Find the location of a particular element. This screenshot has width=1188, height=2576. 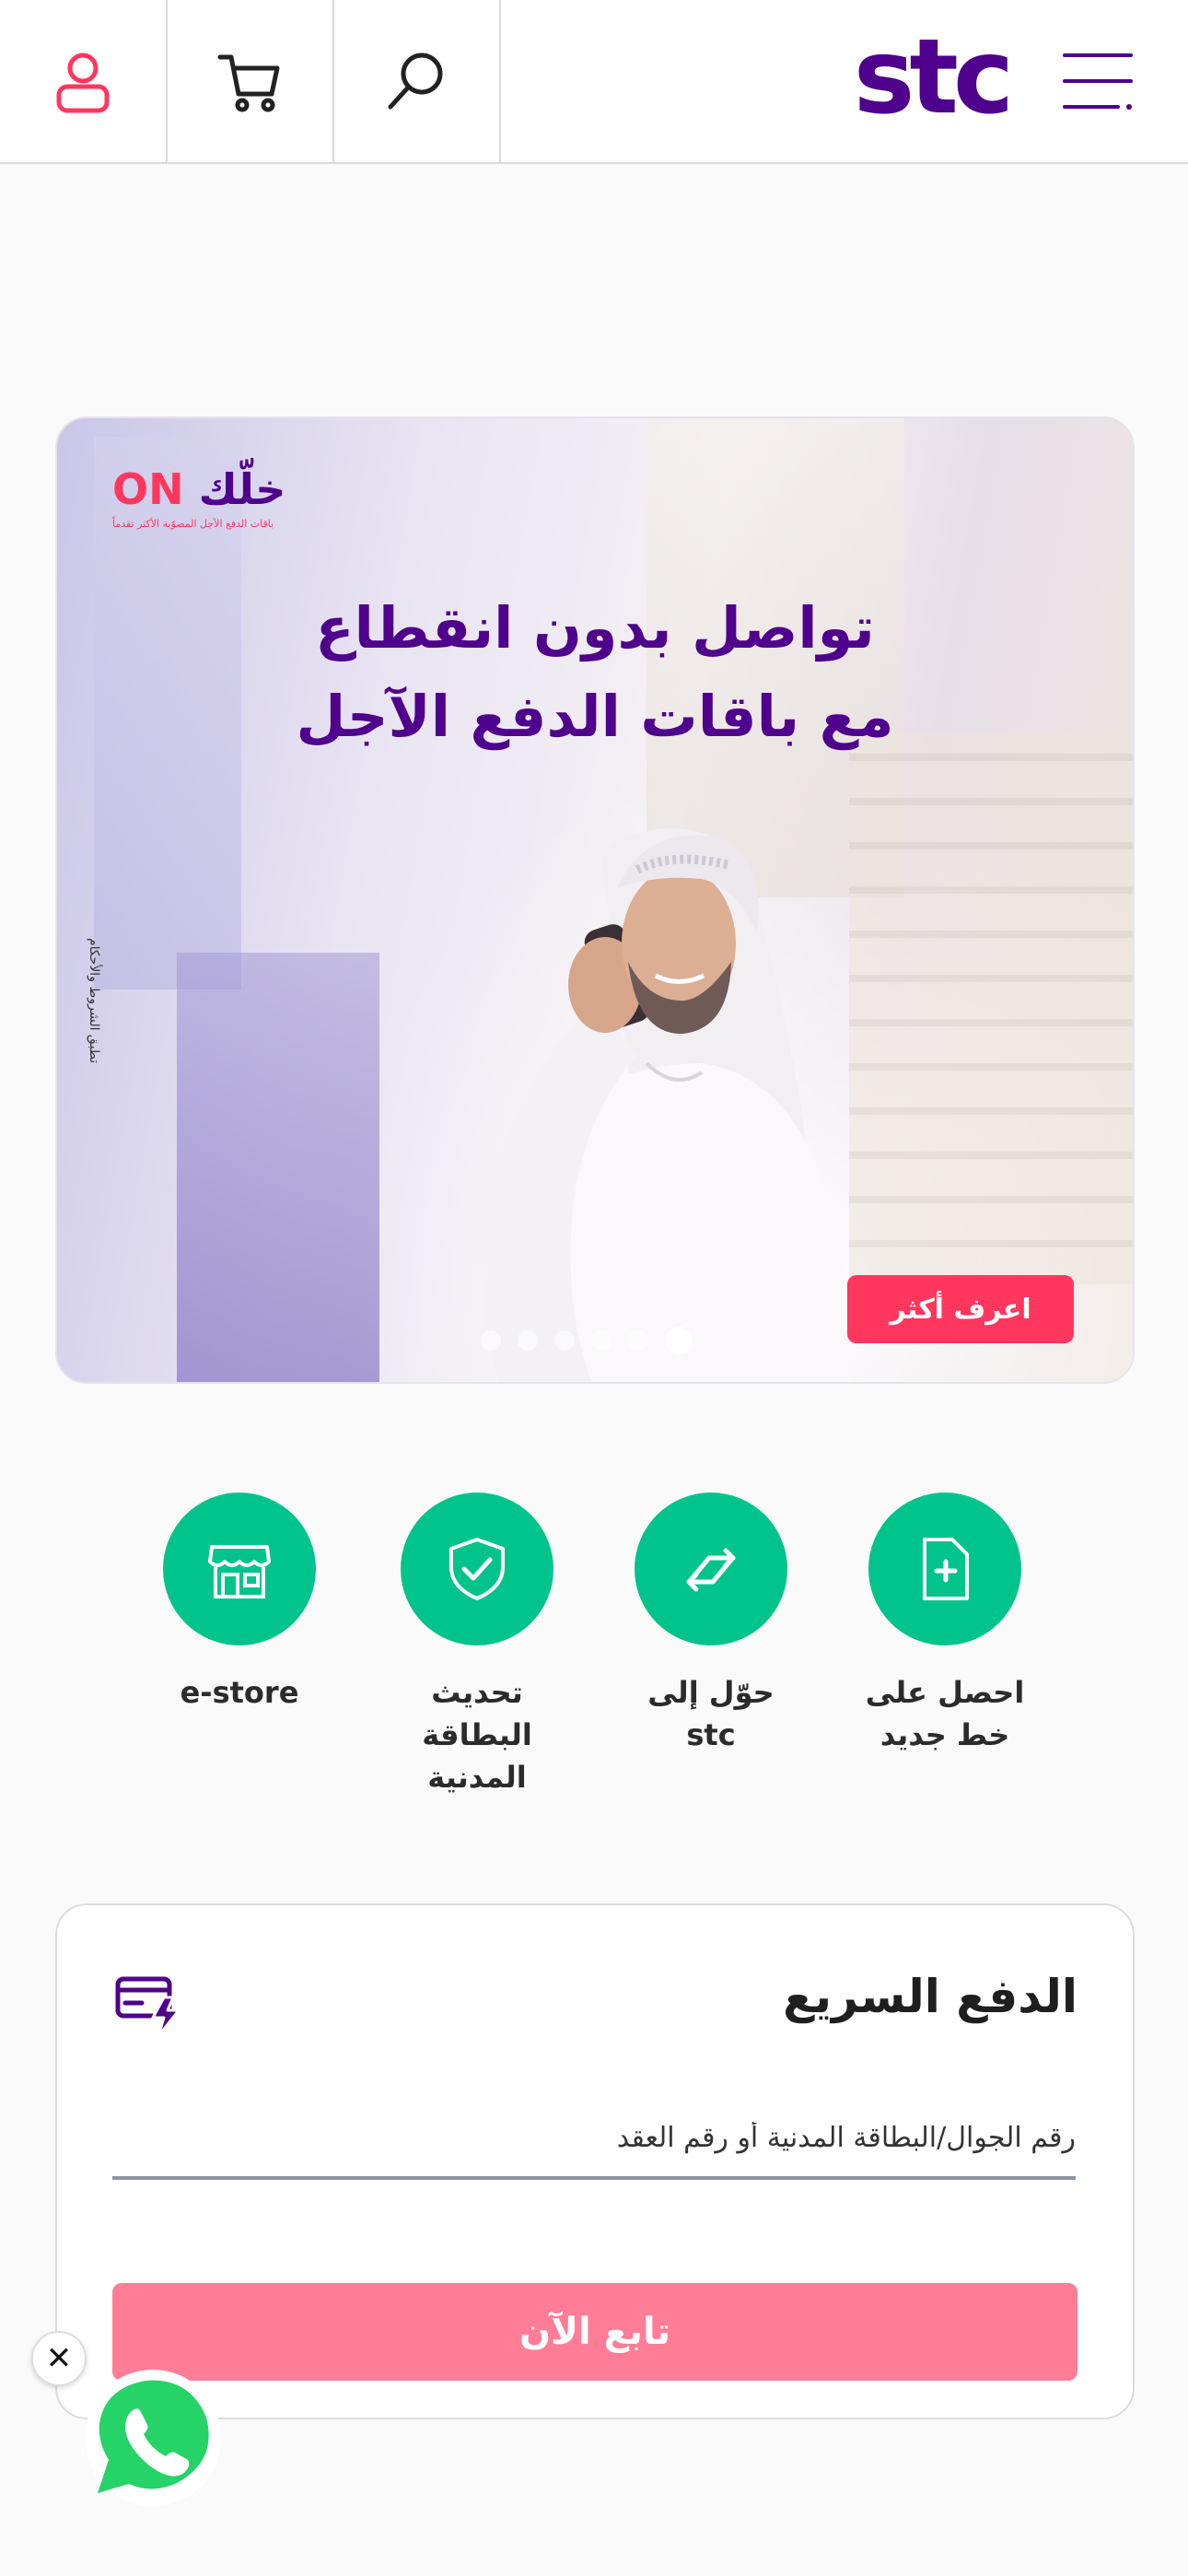

cart-button is located at coordinates (250, 81).